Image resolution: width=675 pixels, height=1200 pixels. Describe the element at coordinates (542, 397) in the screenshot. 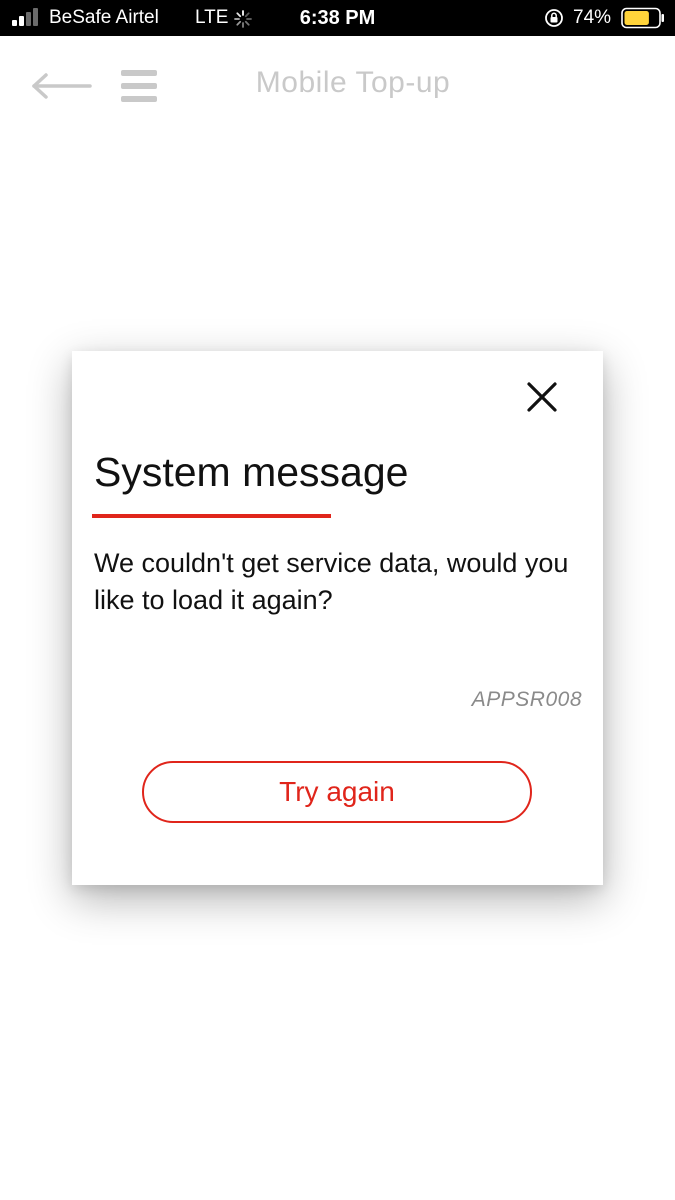

I see `close-icon` at that location.